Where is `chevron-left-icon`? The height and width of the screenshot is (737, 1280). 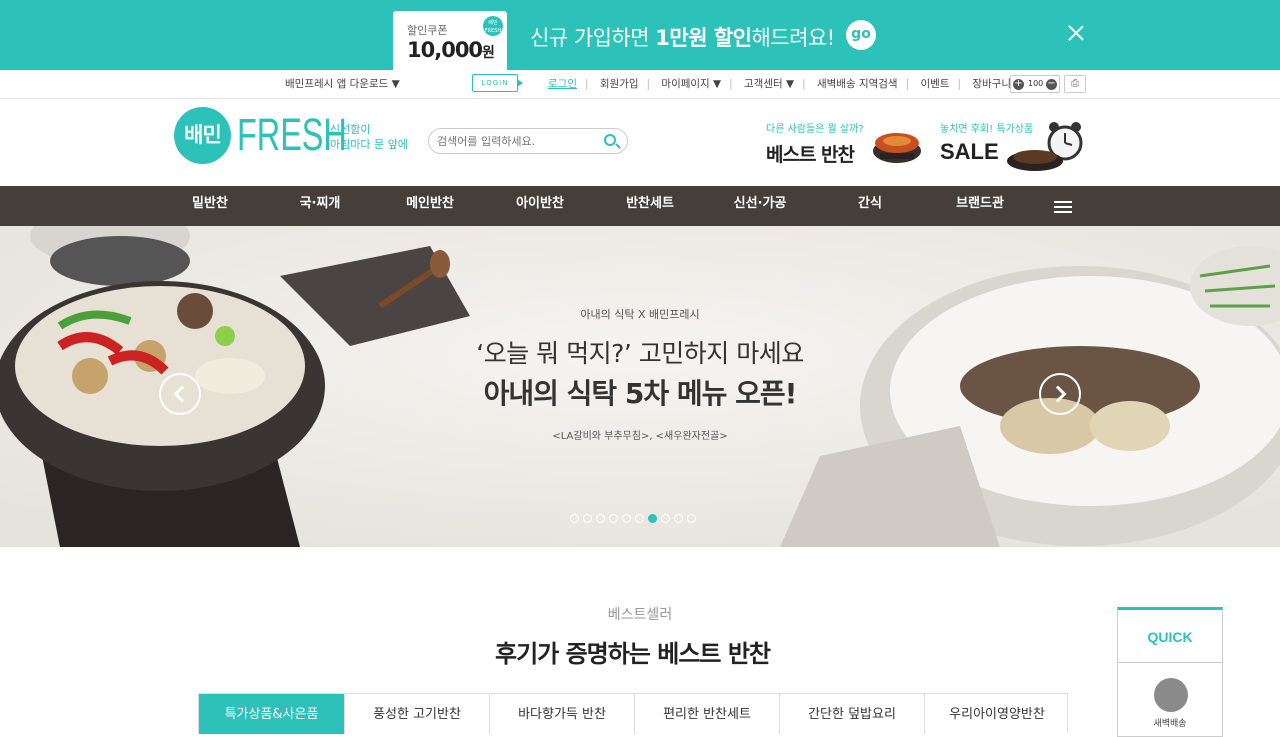
chevron-left-icon is located at coordinates (182, 394).